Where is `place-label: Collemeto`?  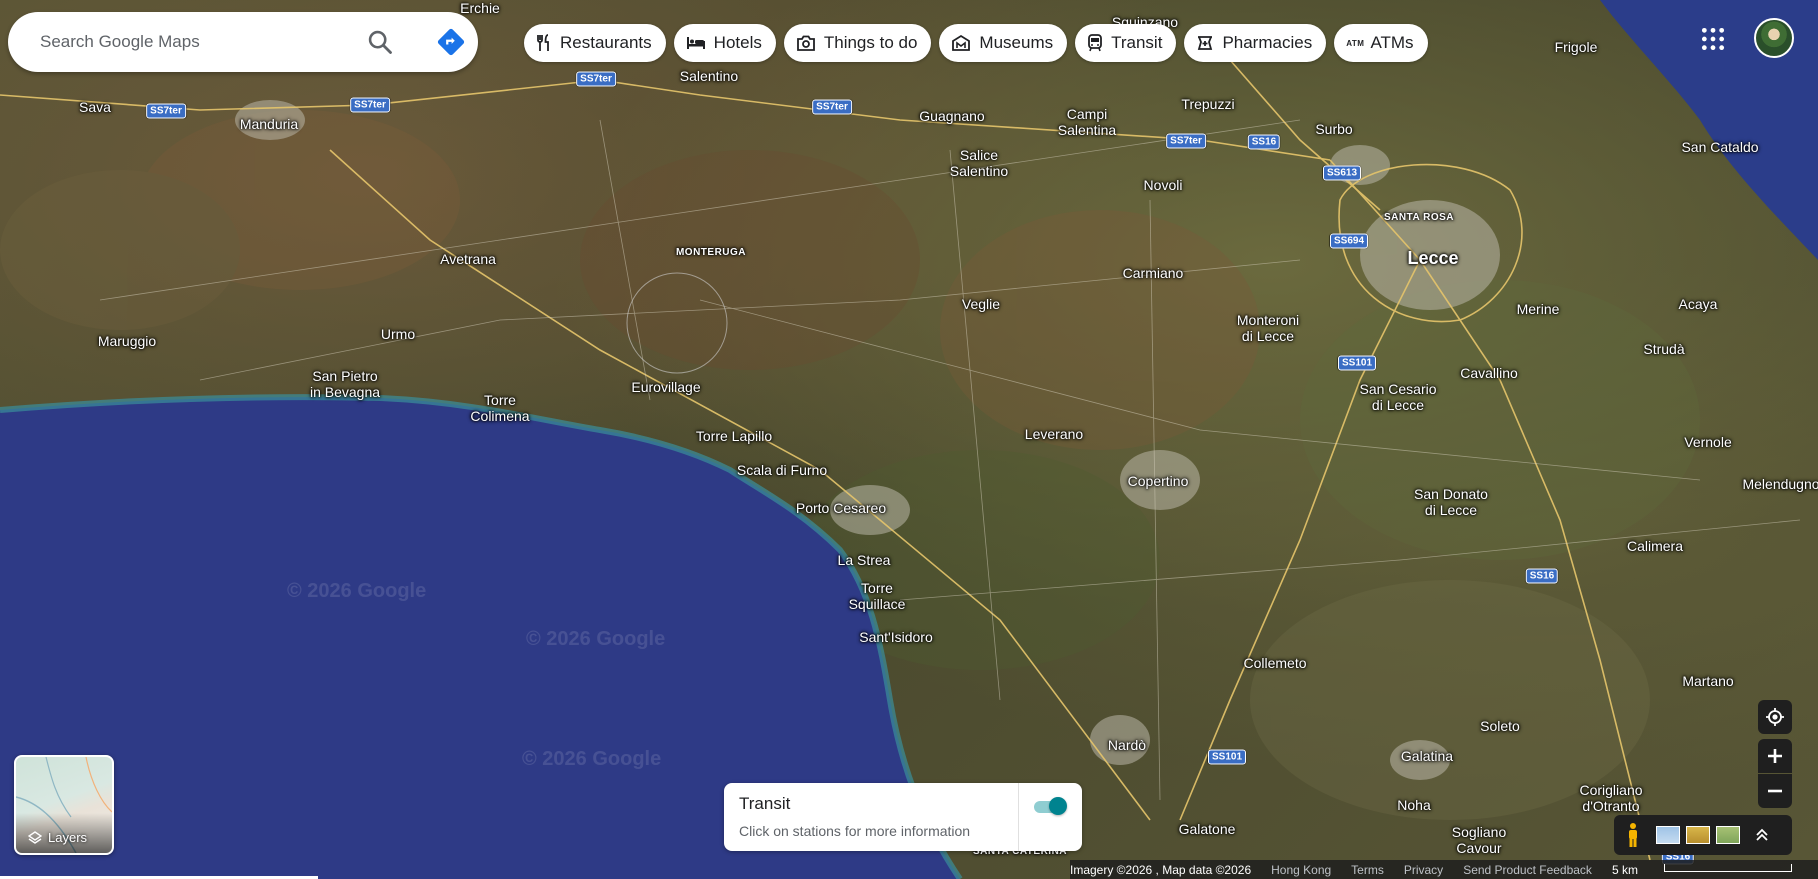
place-label: Collemeto is located at coordinates (1274, 663).